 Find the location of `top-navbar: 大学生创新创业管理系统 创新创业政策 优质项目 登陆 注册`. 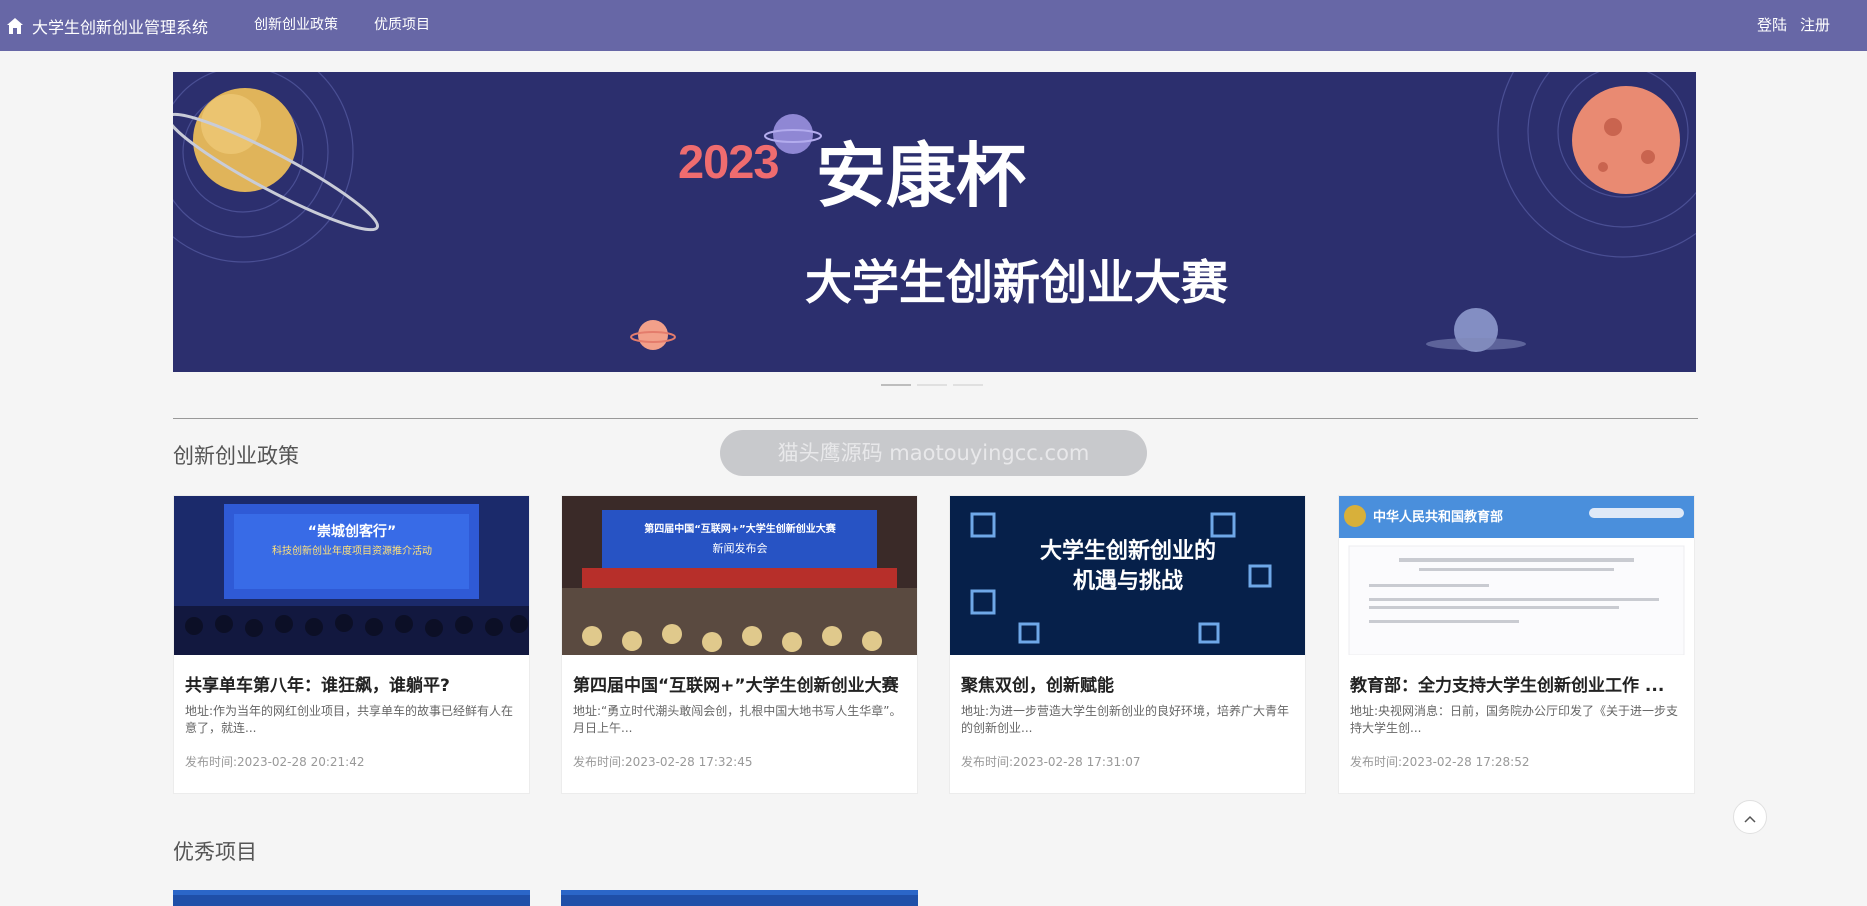

top-navbar: 大学生创新创业管理系统 创新创业政策 优质项目 登陆 注册 is located at coordinates (933, 25).